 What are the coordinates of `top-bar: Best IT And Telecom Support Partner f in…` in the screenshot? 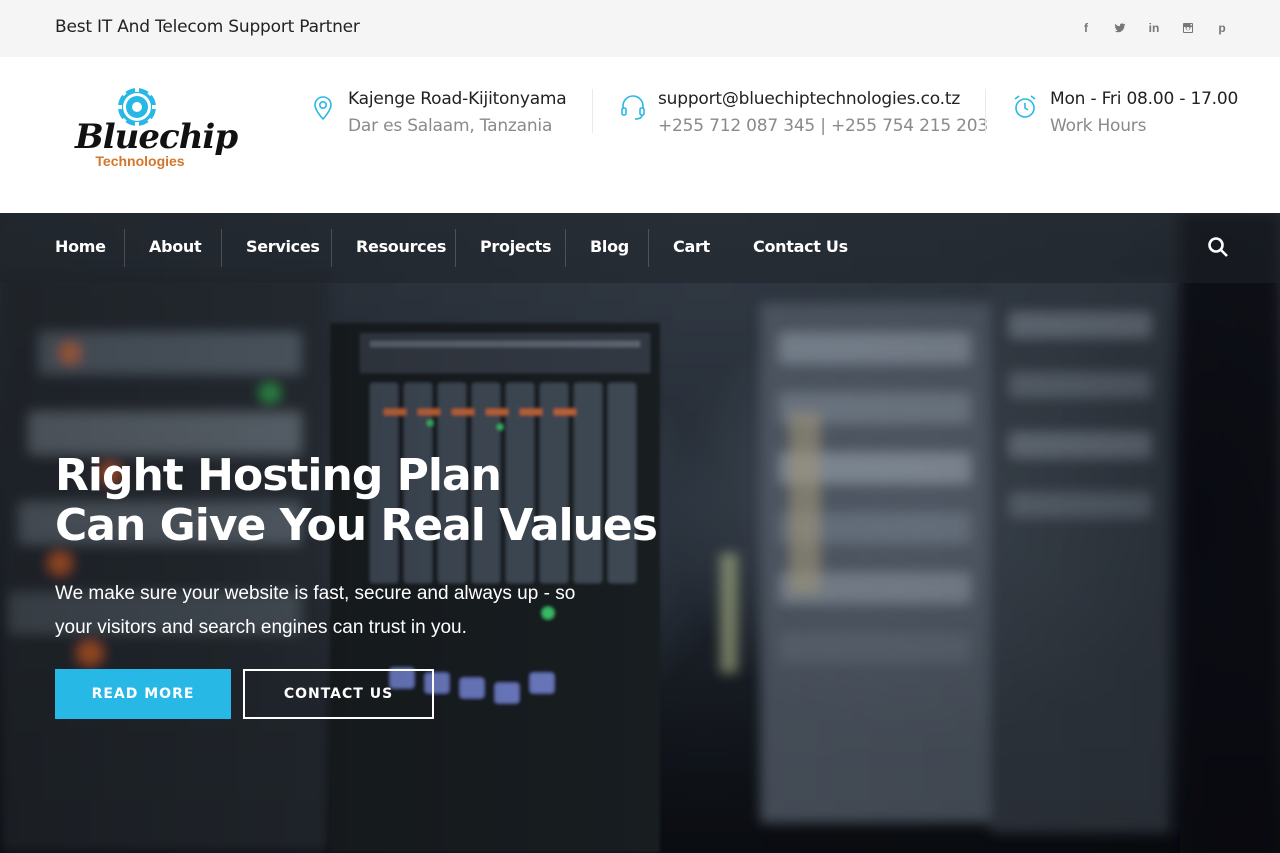 It's located at (640, 28).